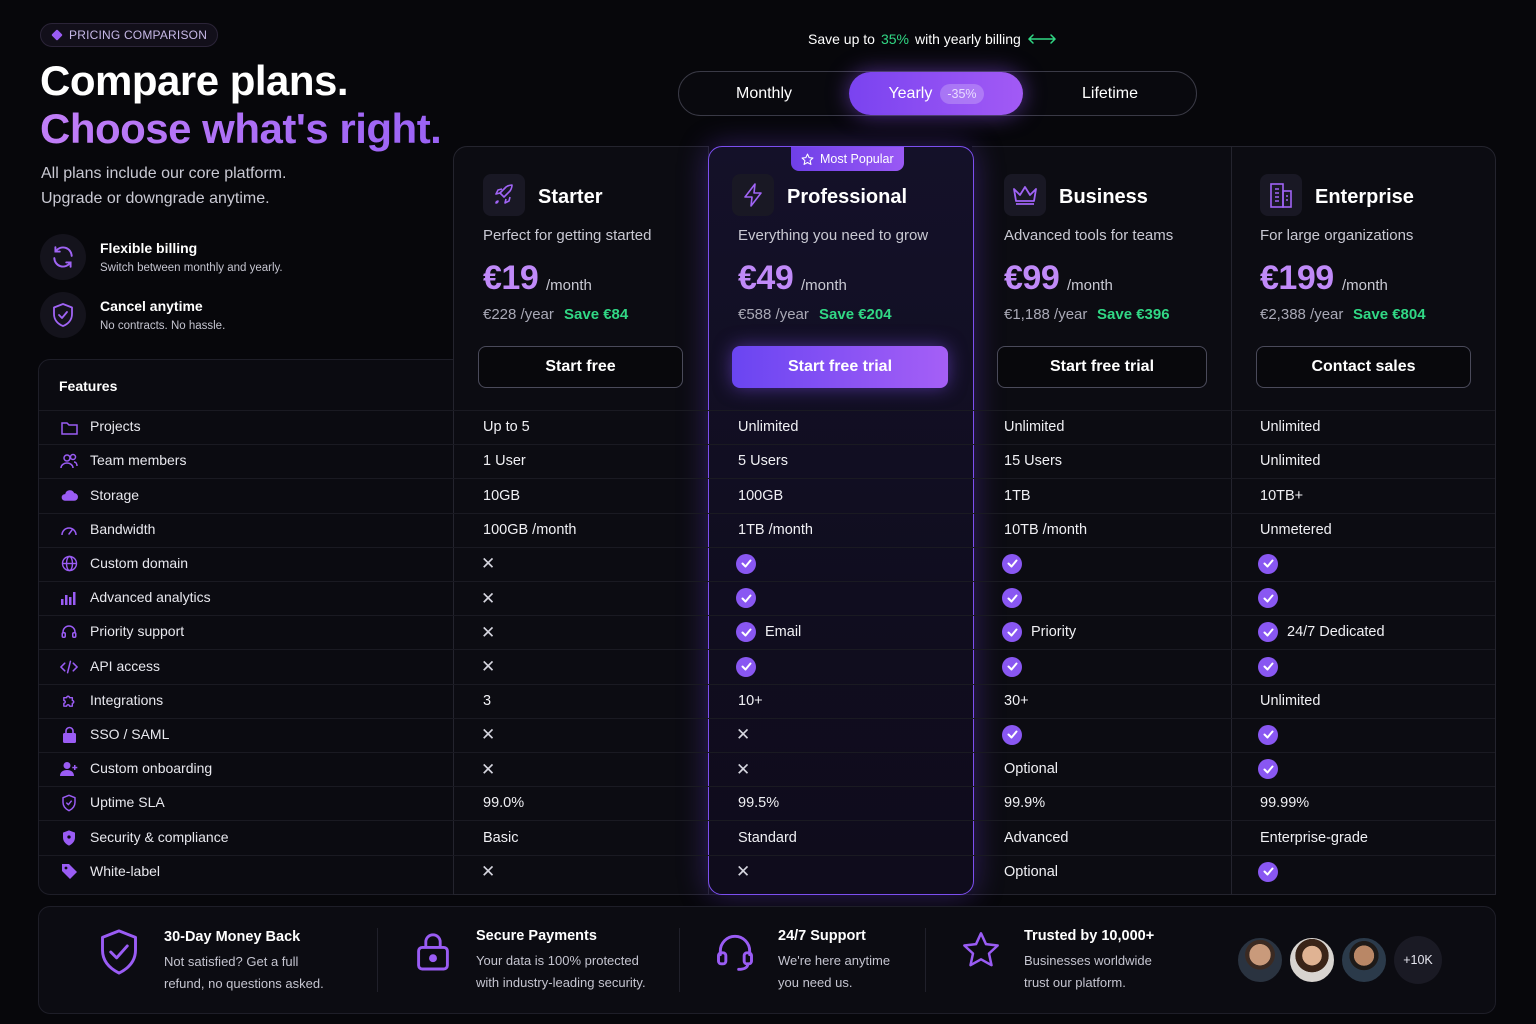 The height and width of the screenshot is (1024, 1536). I want to click on rocket-icon, so click(504, 195).